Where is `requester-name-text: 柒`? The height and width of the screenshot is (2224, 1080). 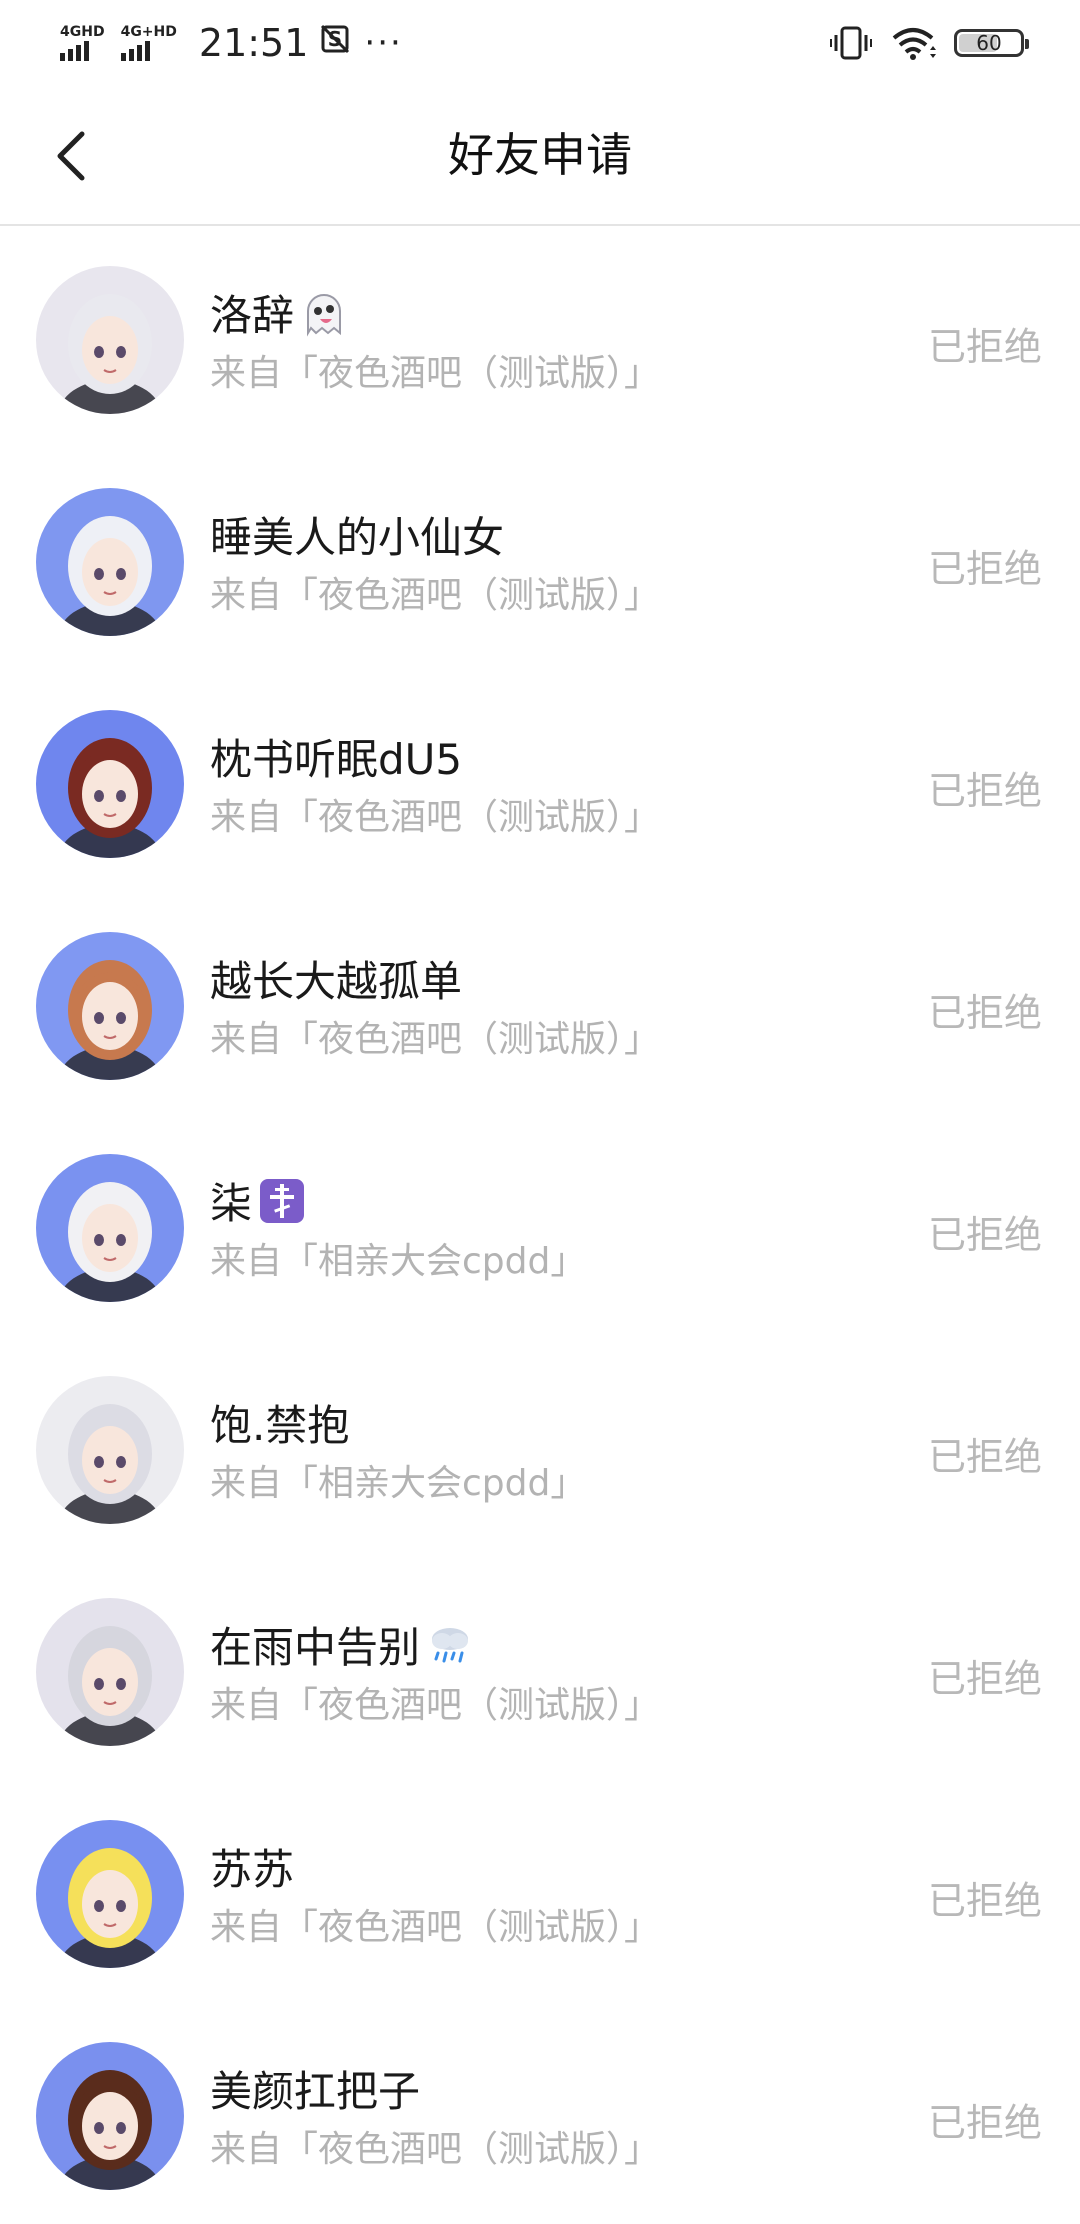 requester-name-text: 柒 is located at coordinates (231, 1203).